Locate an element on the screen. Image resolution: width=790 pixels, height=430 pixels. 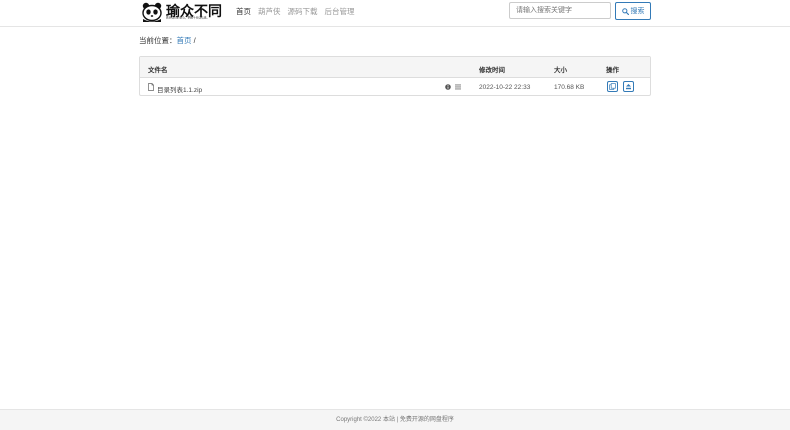
nav-item-admin: 后台管理 is located at coordinates (340, 11).